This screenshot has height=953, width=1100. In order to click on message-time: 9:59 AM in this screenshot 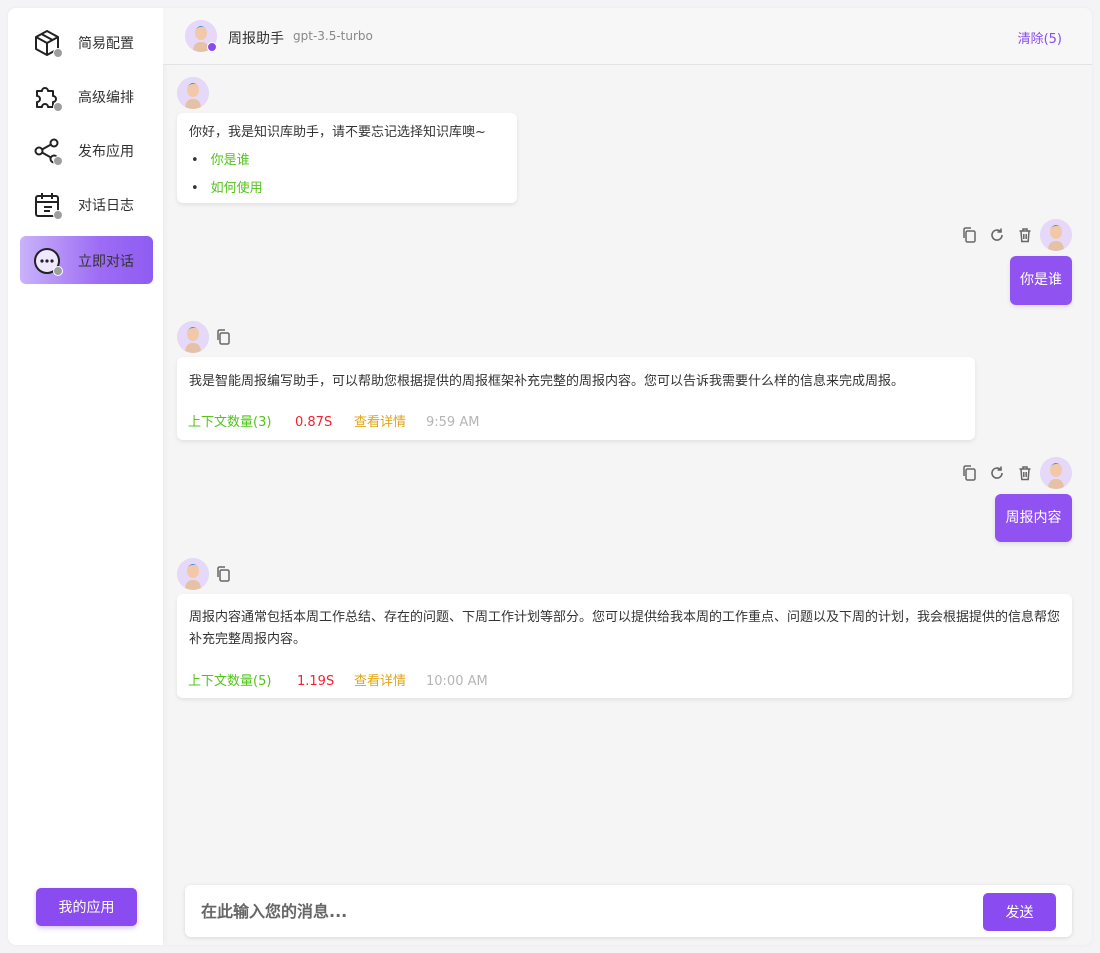, I will do `click(453, 422)`.